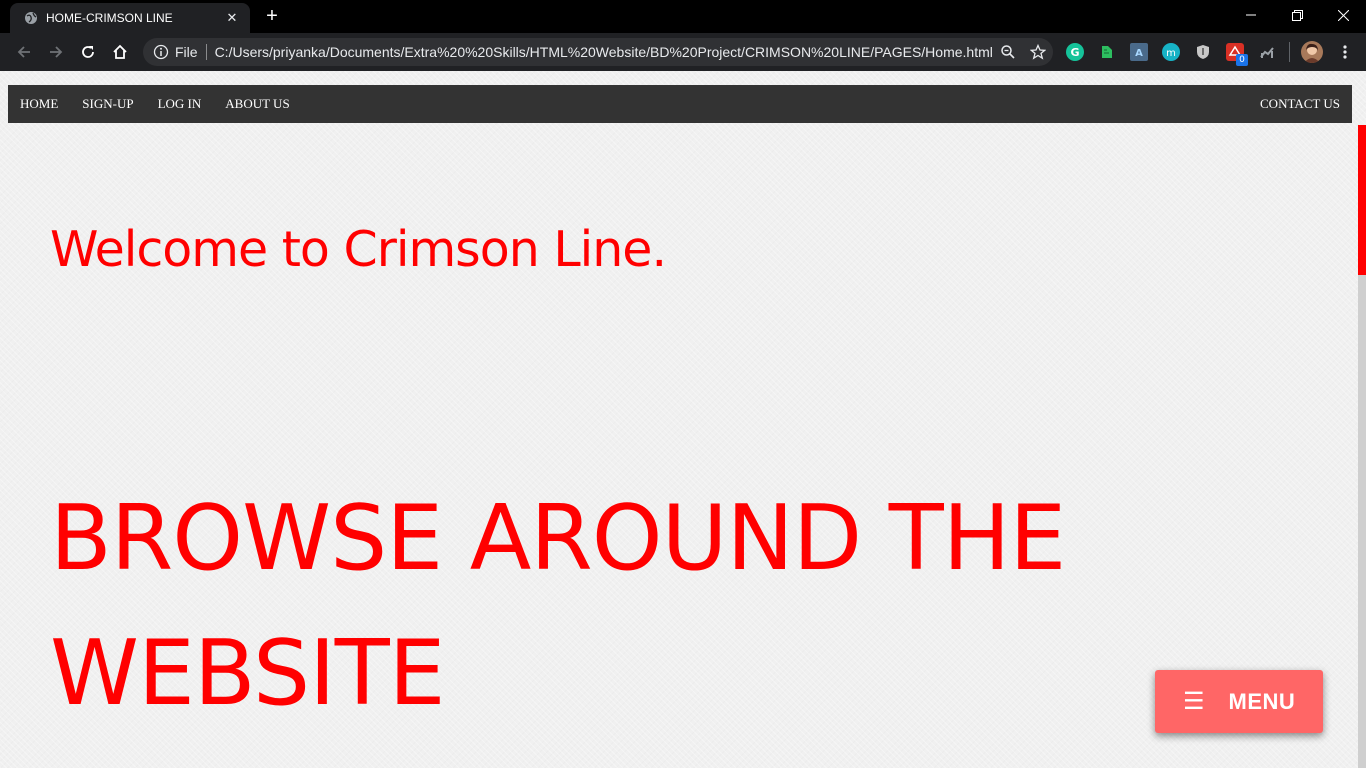 The image size is (1366, 768). I want to click on restore-icon, so click(1297, 15).